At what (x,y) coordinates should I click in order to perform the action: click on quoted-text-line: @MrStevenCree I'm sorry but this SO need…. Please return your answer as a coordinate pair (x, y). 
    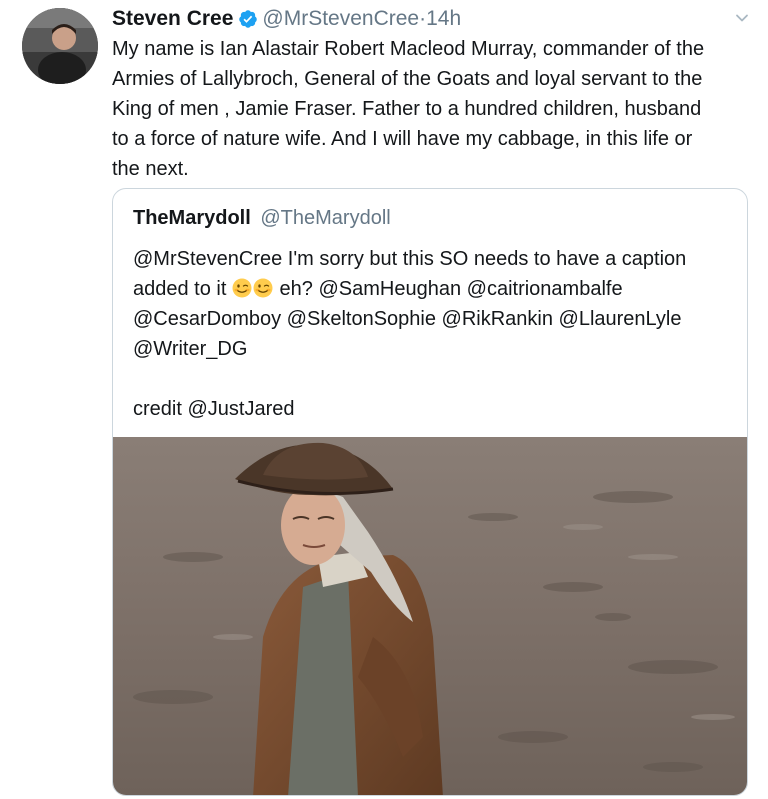
    Looking at the image, I should click on (410, 259).